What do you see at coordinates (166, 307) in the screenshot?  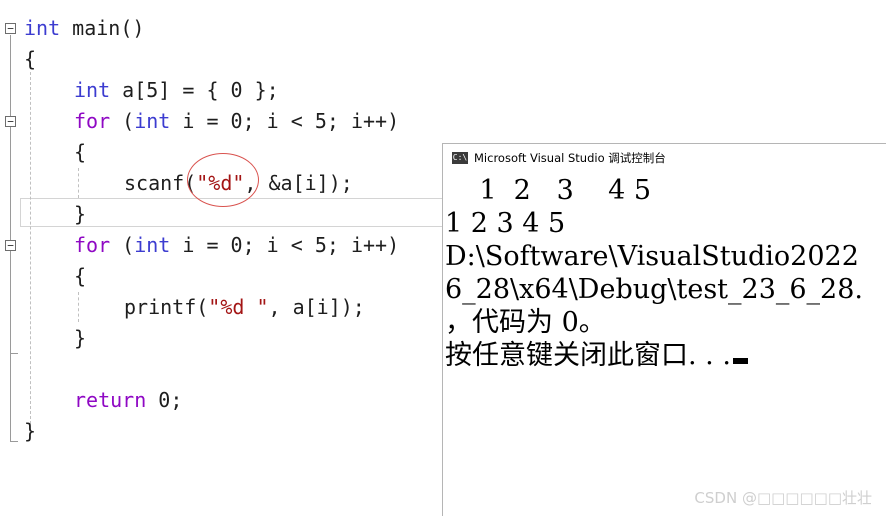 I see `code-text: printf(` at bounding box center [166, 307].